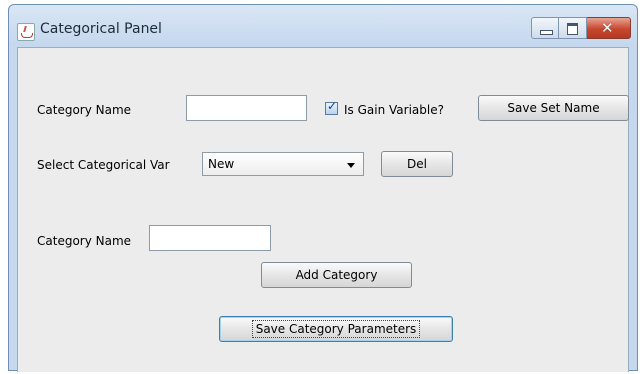 This screenshot has width=644, height=374. Describe the element at coordinates (103, 165) in the screenshot. I see `select-var-label: Select Categorical Var` at that location.